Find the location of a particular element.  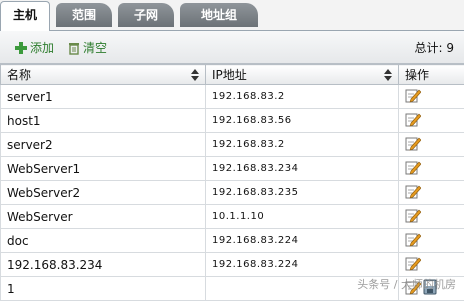

table-row: server1192.168.83.2 is located at coordinates (232, 97).